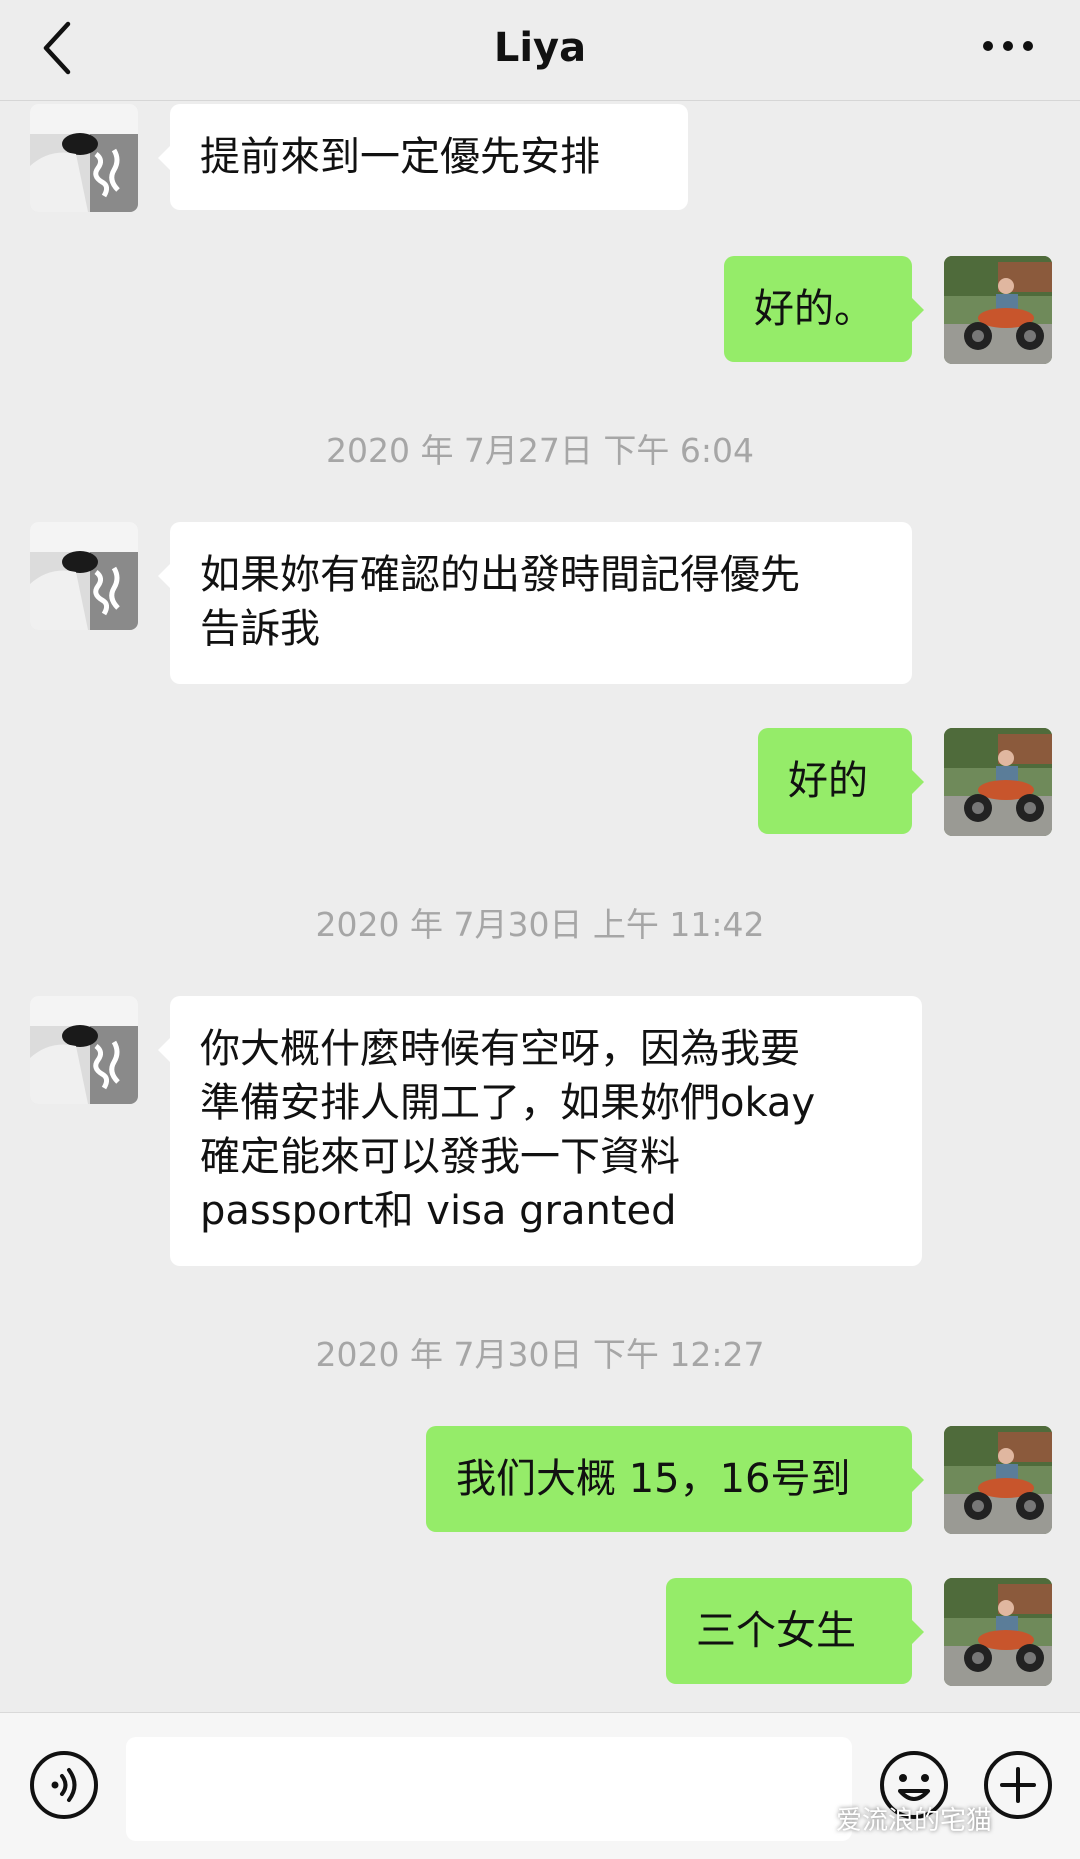 The image size is (1080, 1859). I want to click on more-dots-icon, so click(1008, 46).